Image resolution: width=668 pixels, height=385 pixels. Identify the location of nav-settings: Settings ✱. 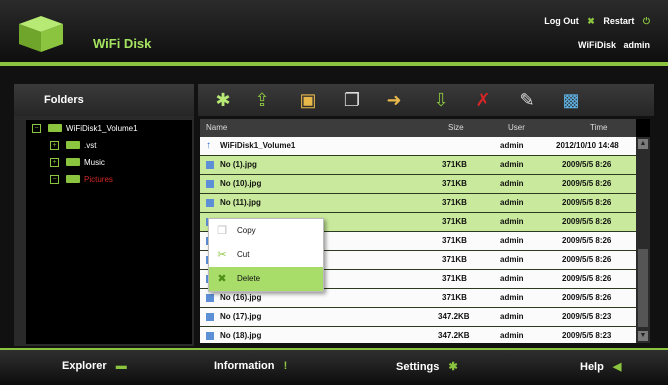
(427, 366).